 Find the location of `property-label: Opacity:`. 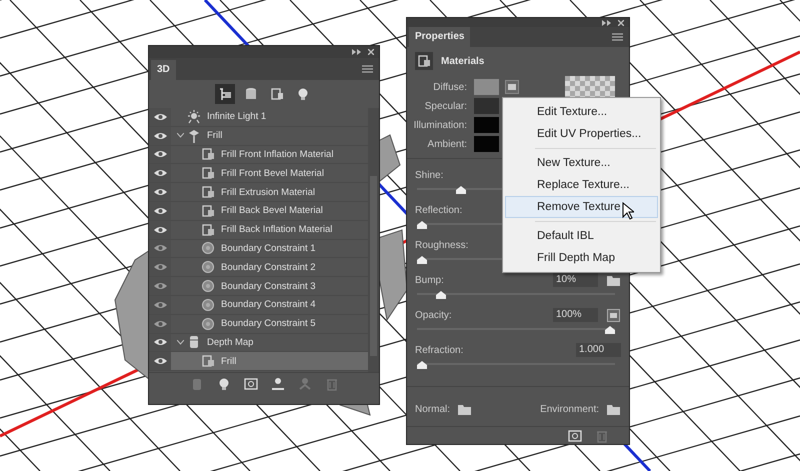

property-label: Opacity: is located at coordinates (433, 315).